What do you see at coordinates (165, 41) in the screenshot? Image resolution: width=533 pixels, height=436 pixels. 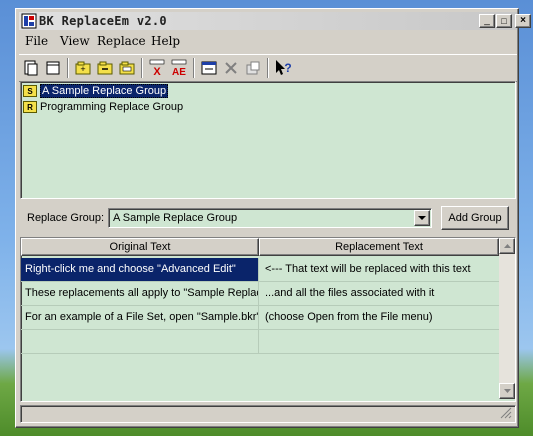 I see `menu-help: Help` at bounding box center [165, 41].